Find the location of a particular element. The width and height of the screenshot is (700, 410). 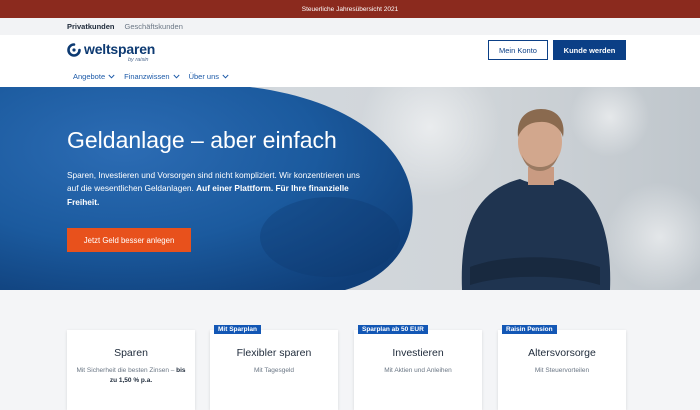

announcement-banner: Steuerliche Jahresübersicht 2021 is located at coordinates (350, 9).